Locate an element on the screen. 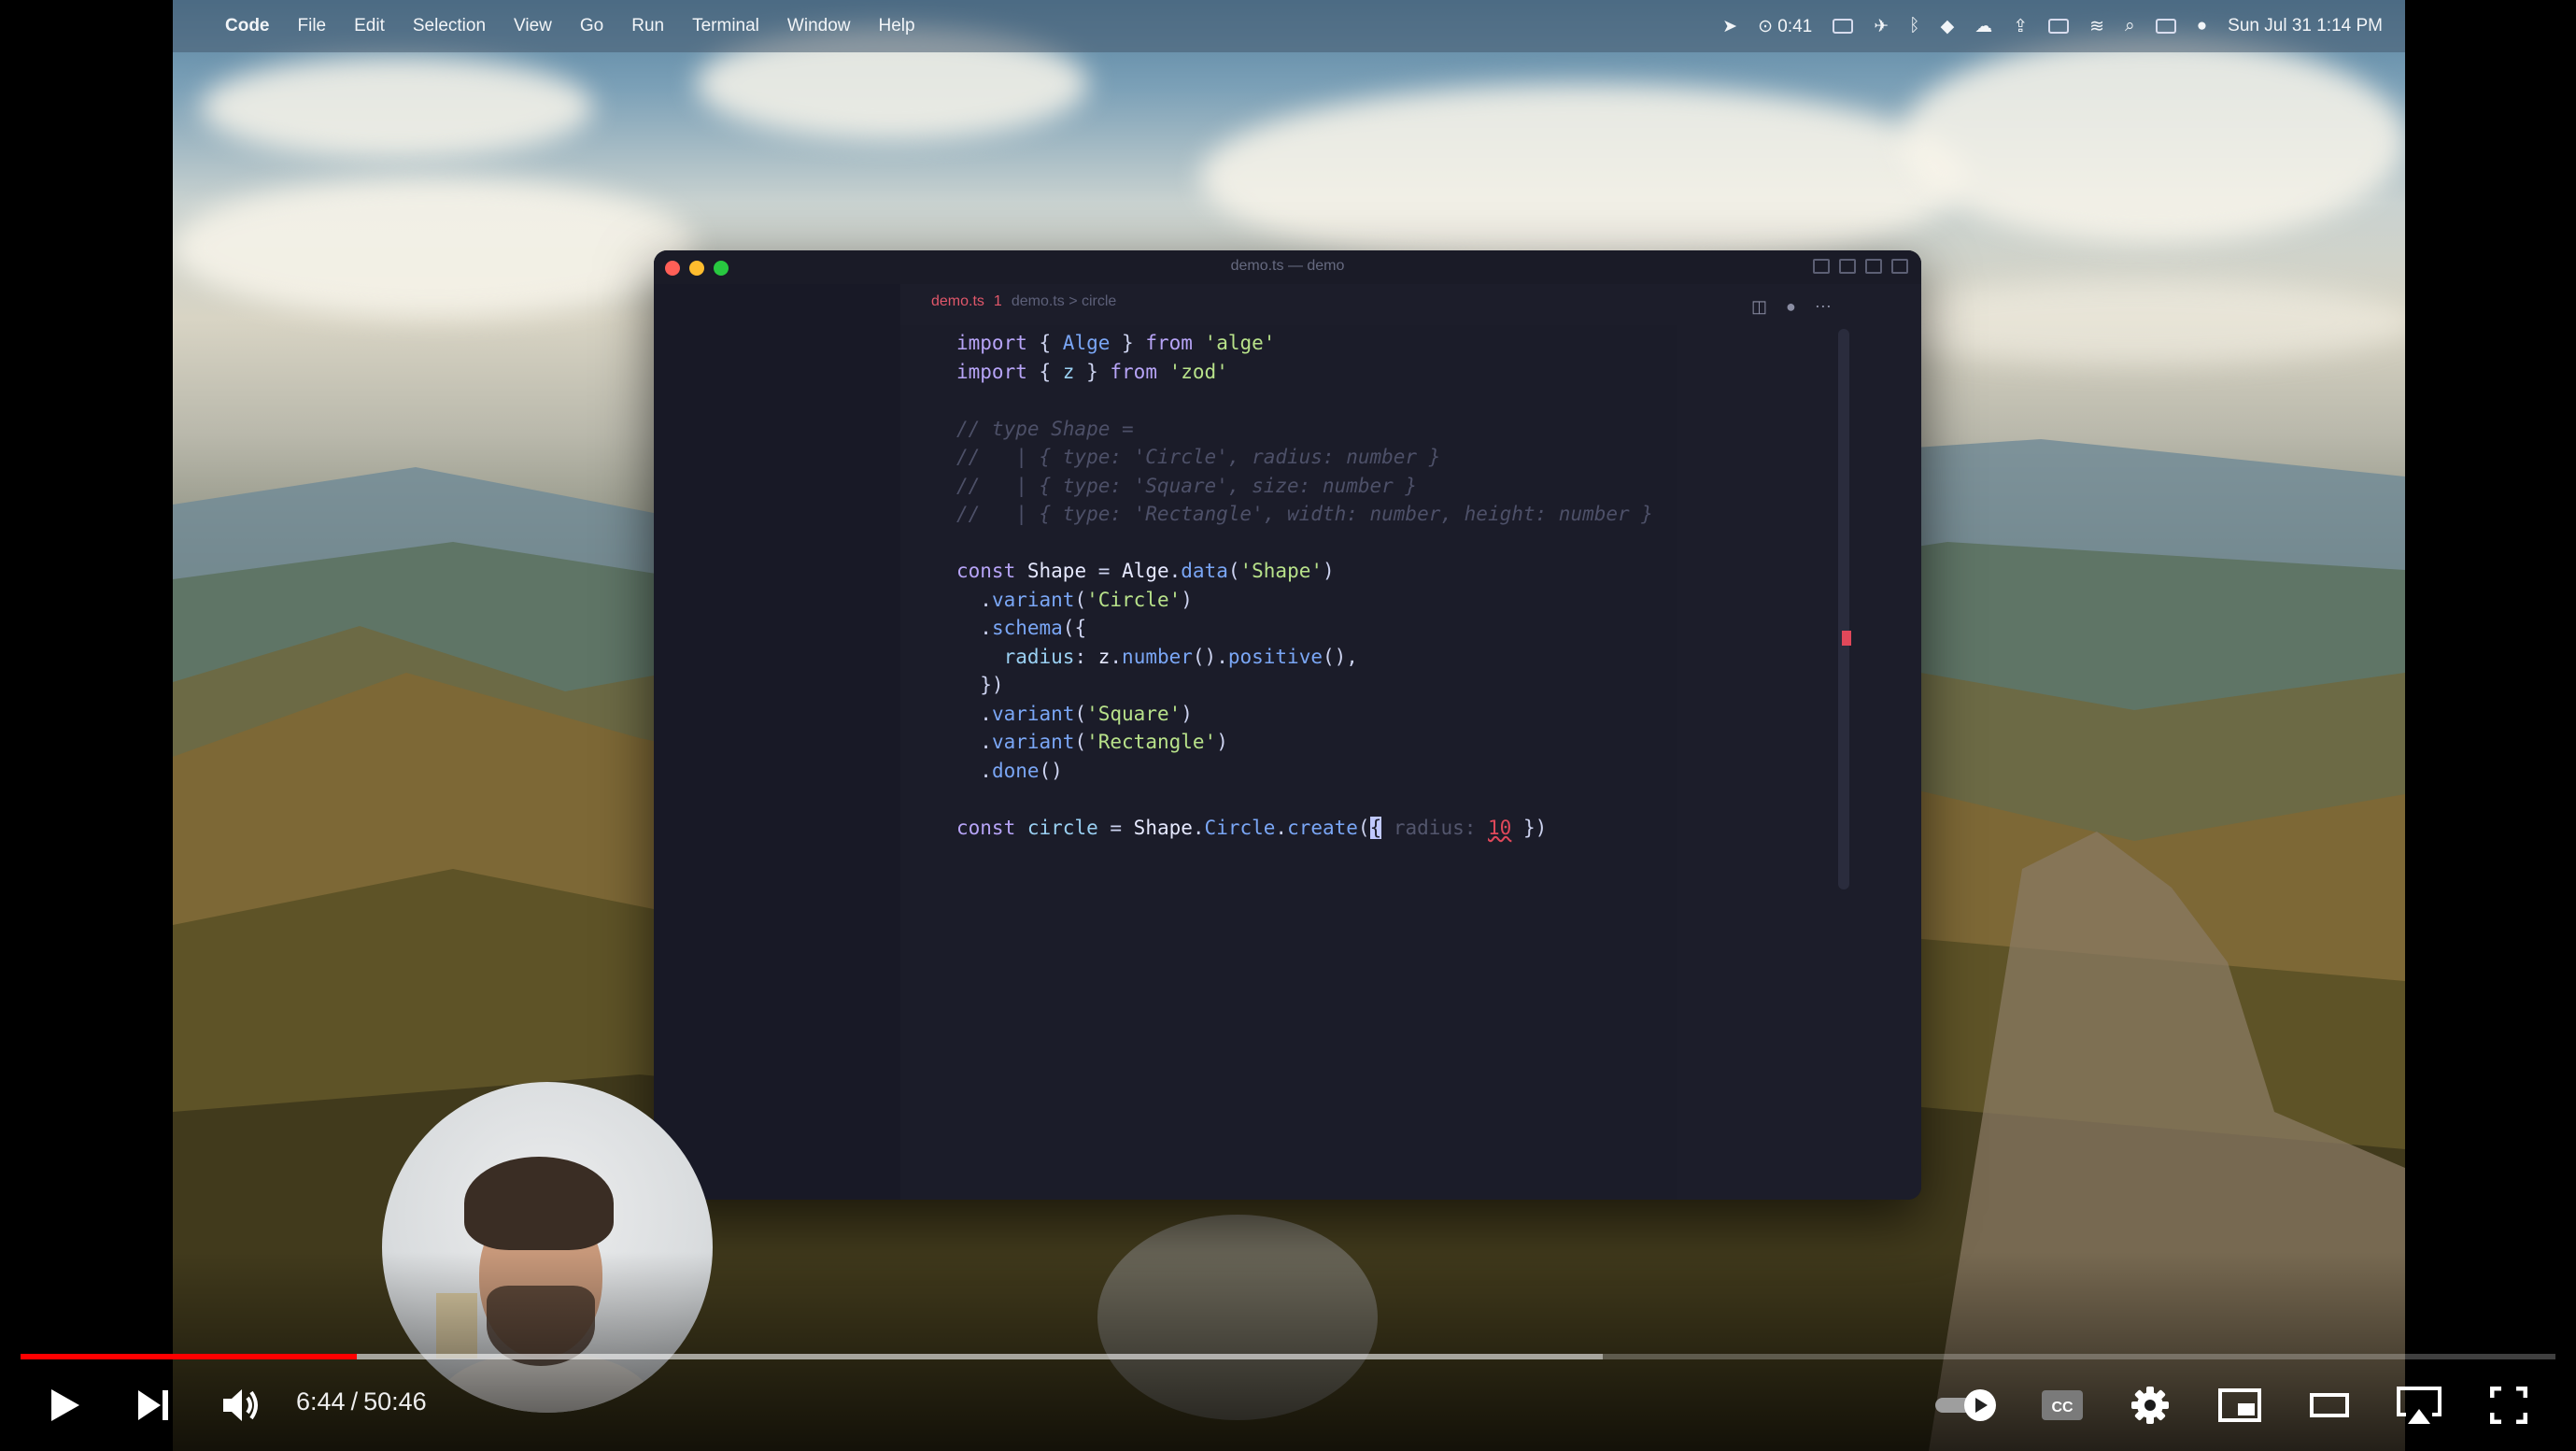  fullscreen-button is located at coordinates (2509, 1405).